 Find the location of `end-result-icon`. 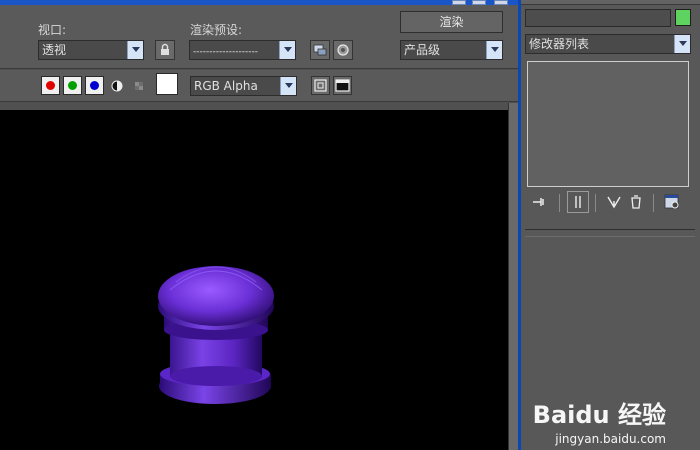

end-result-icon is located at coordinates (578, 202).